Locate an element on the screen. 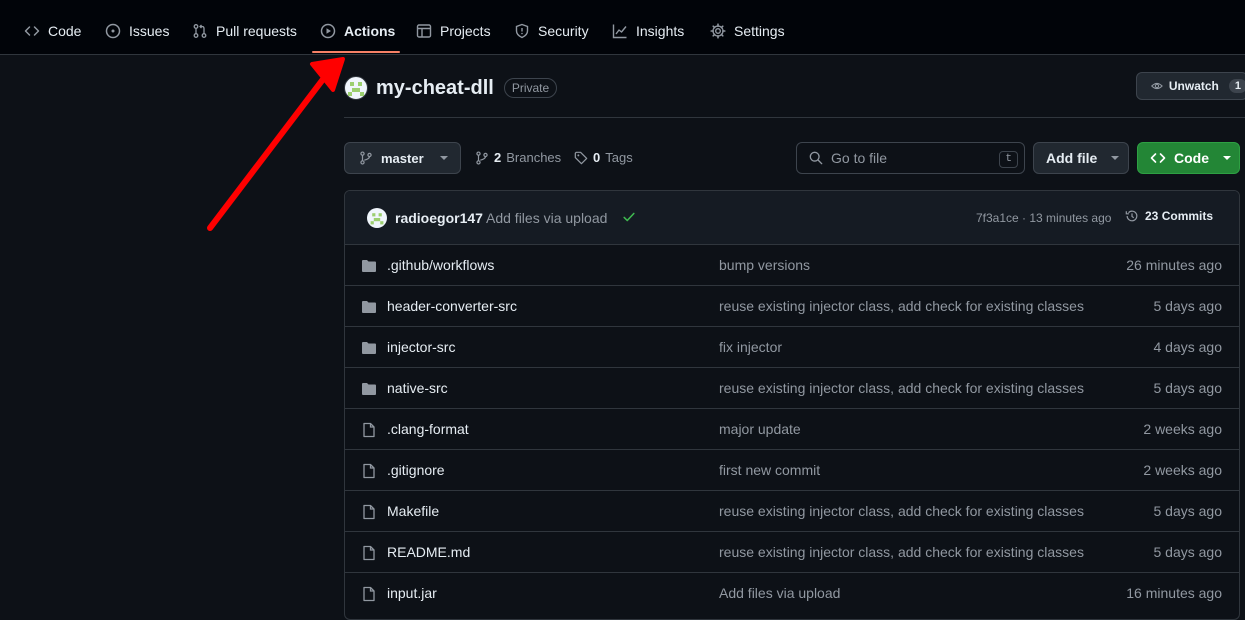 This screenshot has height=620, width=1245. branch-icon is located at coordinates (482, 157).